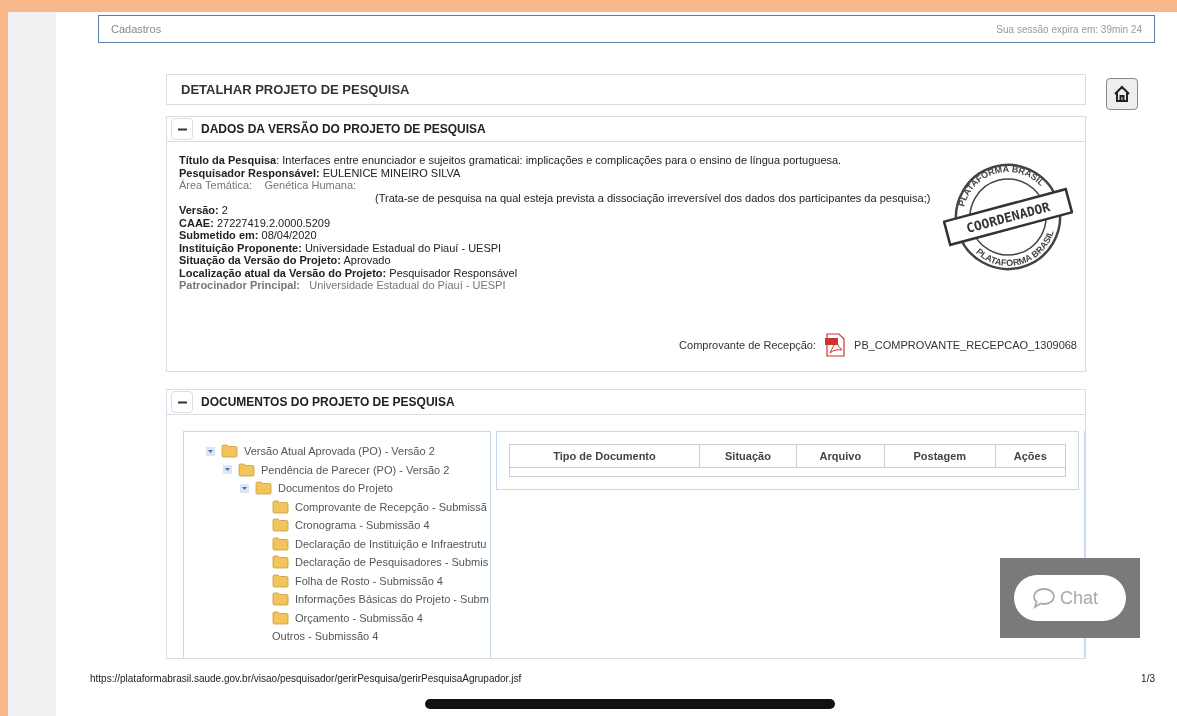 The width and height of the screenshot is (1177, 716). I want to click on detail-line: Patrocinador Principal: Universidade Estadual do Piauí - UESPI, so click(342, 285).